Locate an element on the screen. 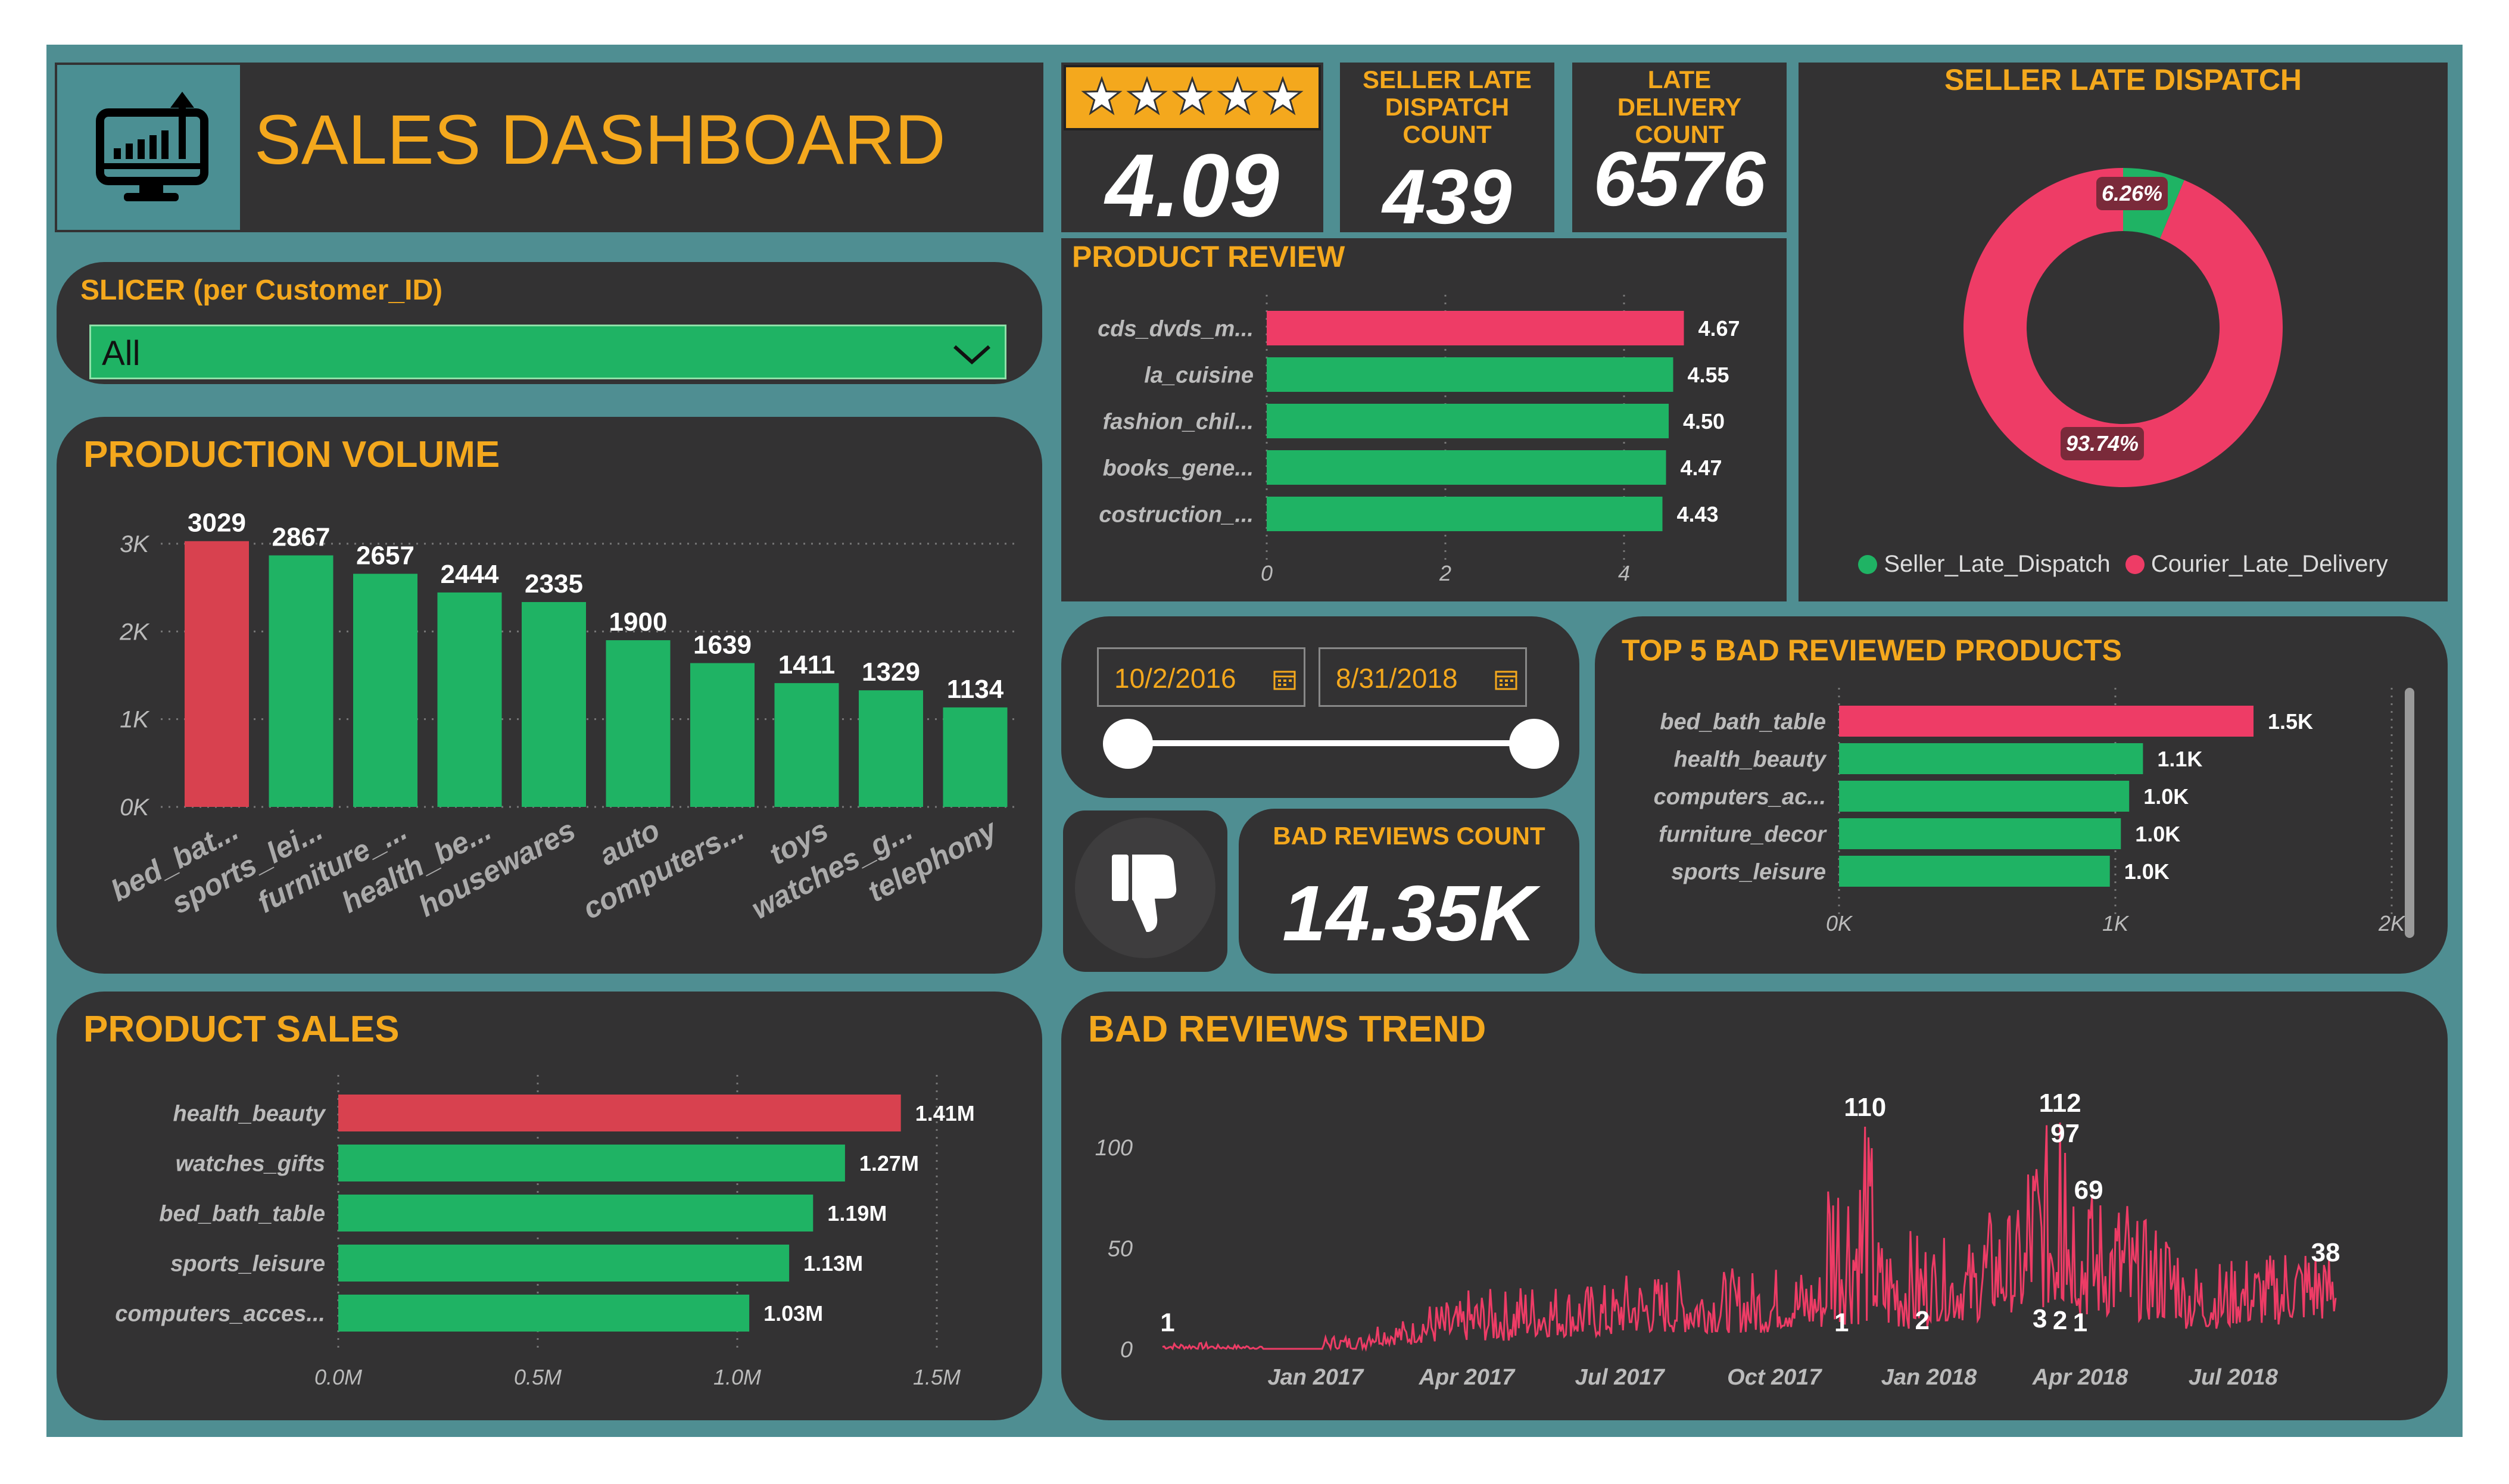  data-label: 1.19M is located at coordinates (857, 1213).